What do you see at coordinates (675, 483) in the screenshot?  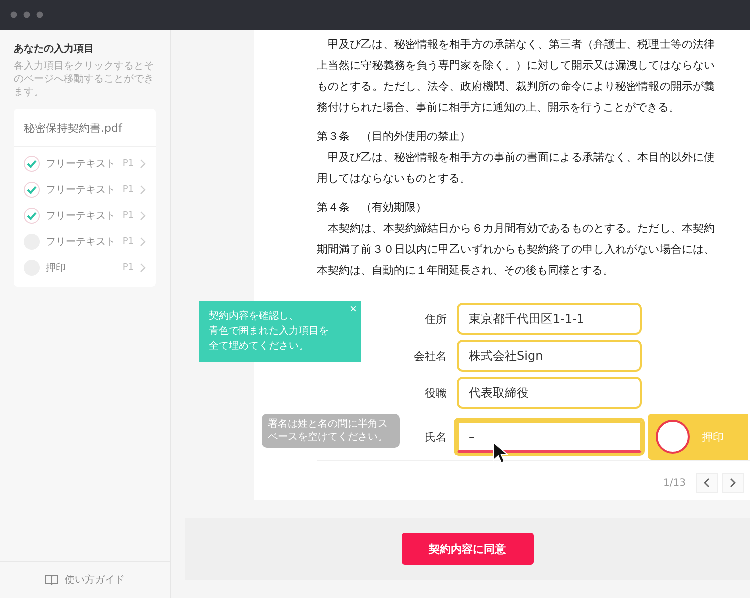 I see `page-indicator: 1/13` at bounding box center [675, 483].